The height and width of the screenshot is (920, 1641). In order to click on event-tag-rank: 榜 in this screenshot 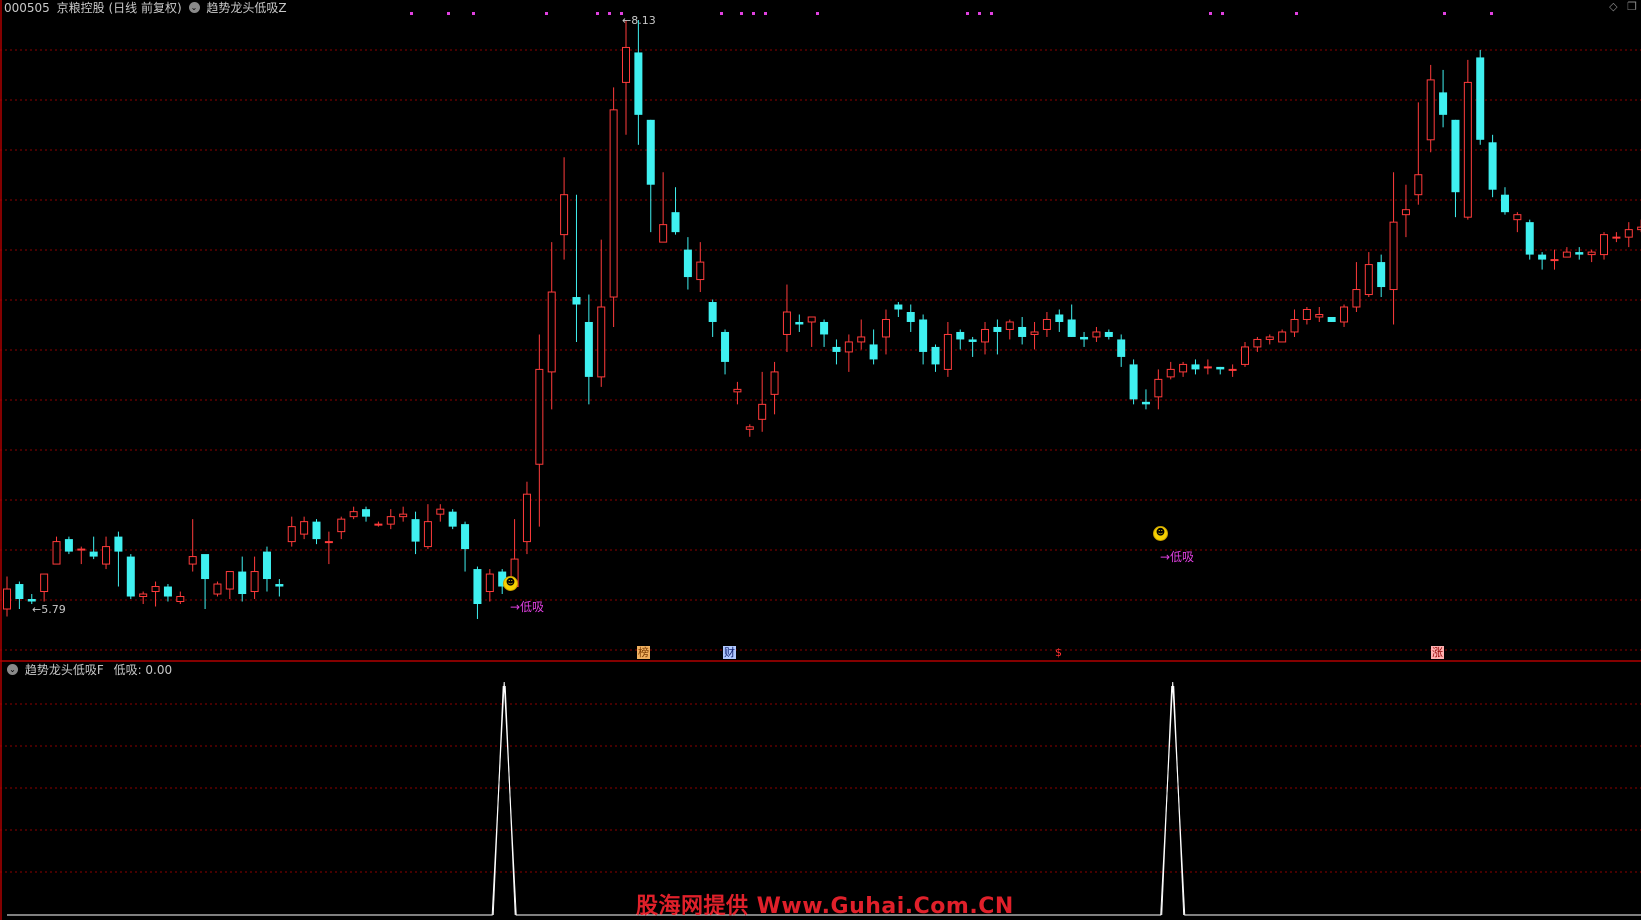, I will do `click(643, 652)`.